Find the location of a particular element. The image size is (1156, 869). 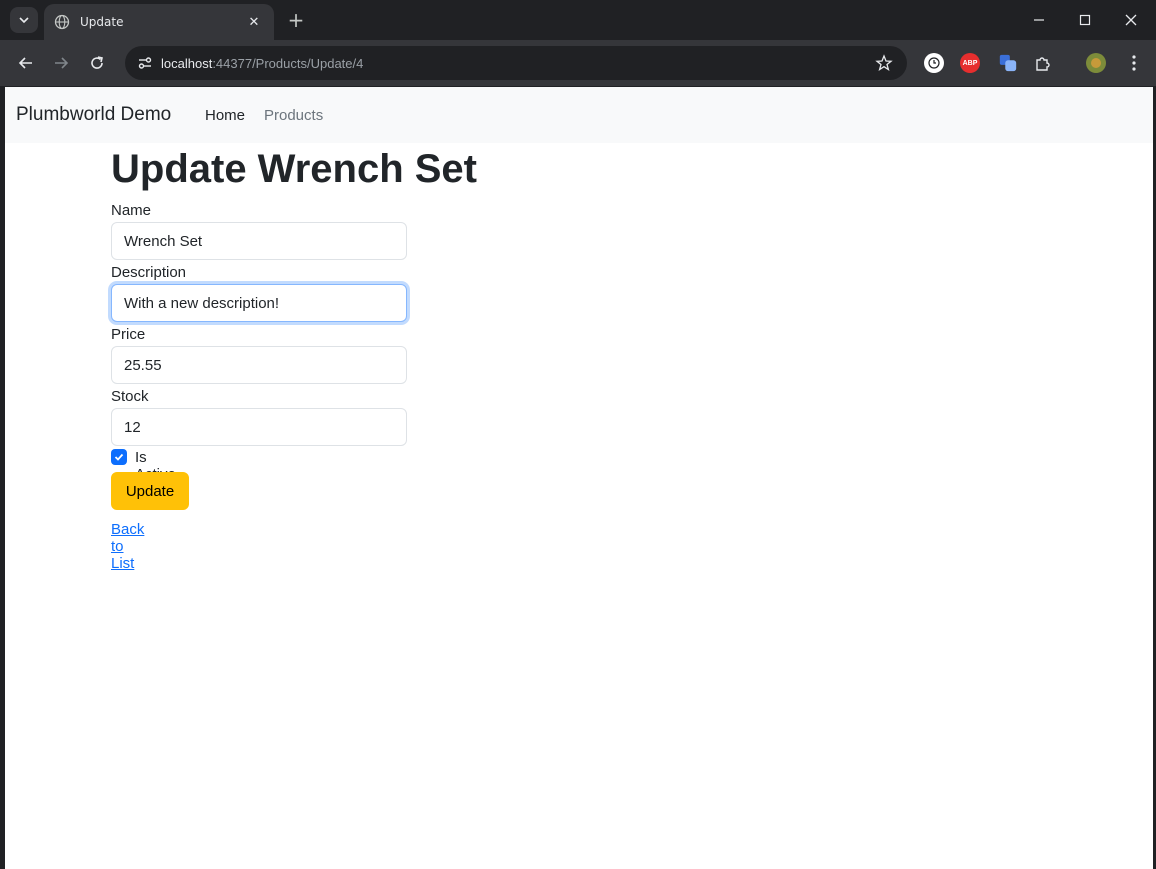

close-window-button is located at coordinates (1131, 20).